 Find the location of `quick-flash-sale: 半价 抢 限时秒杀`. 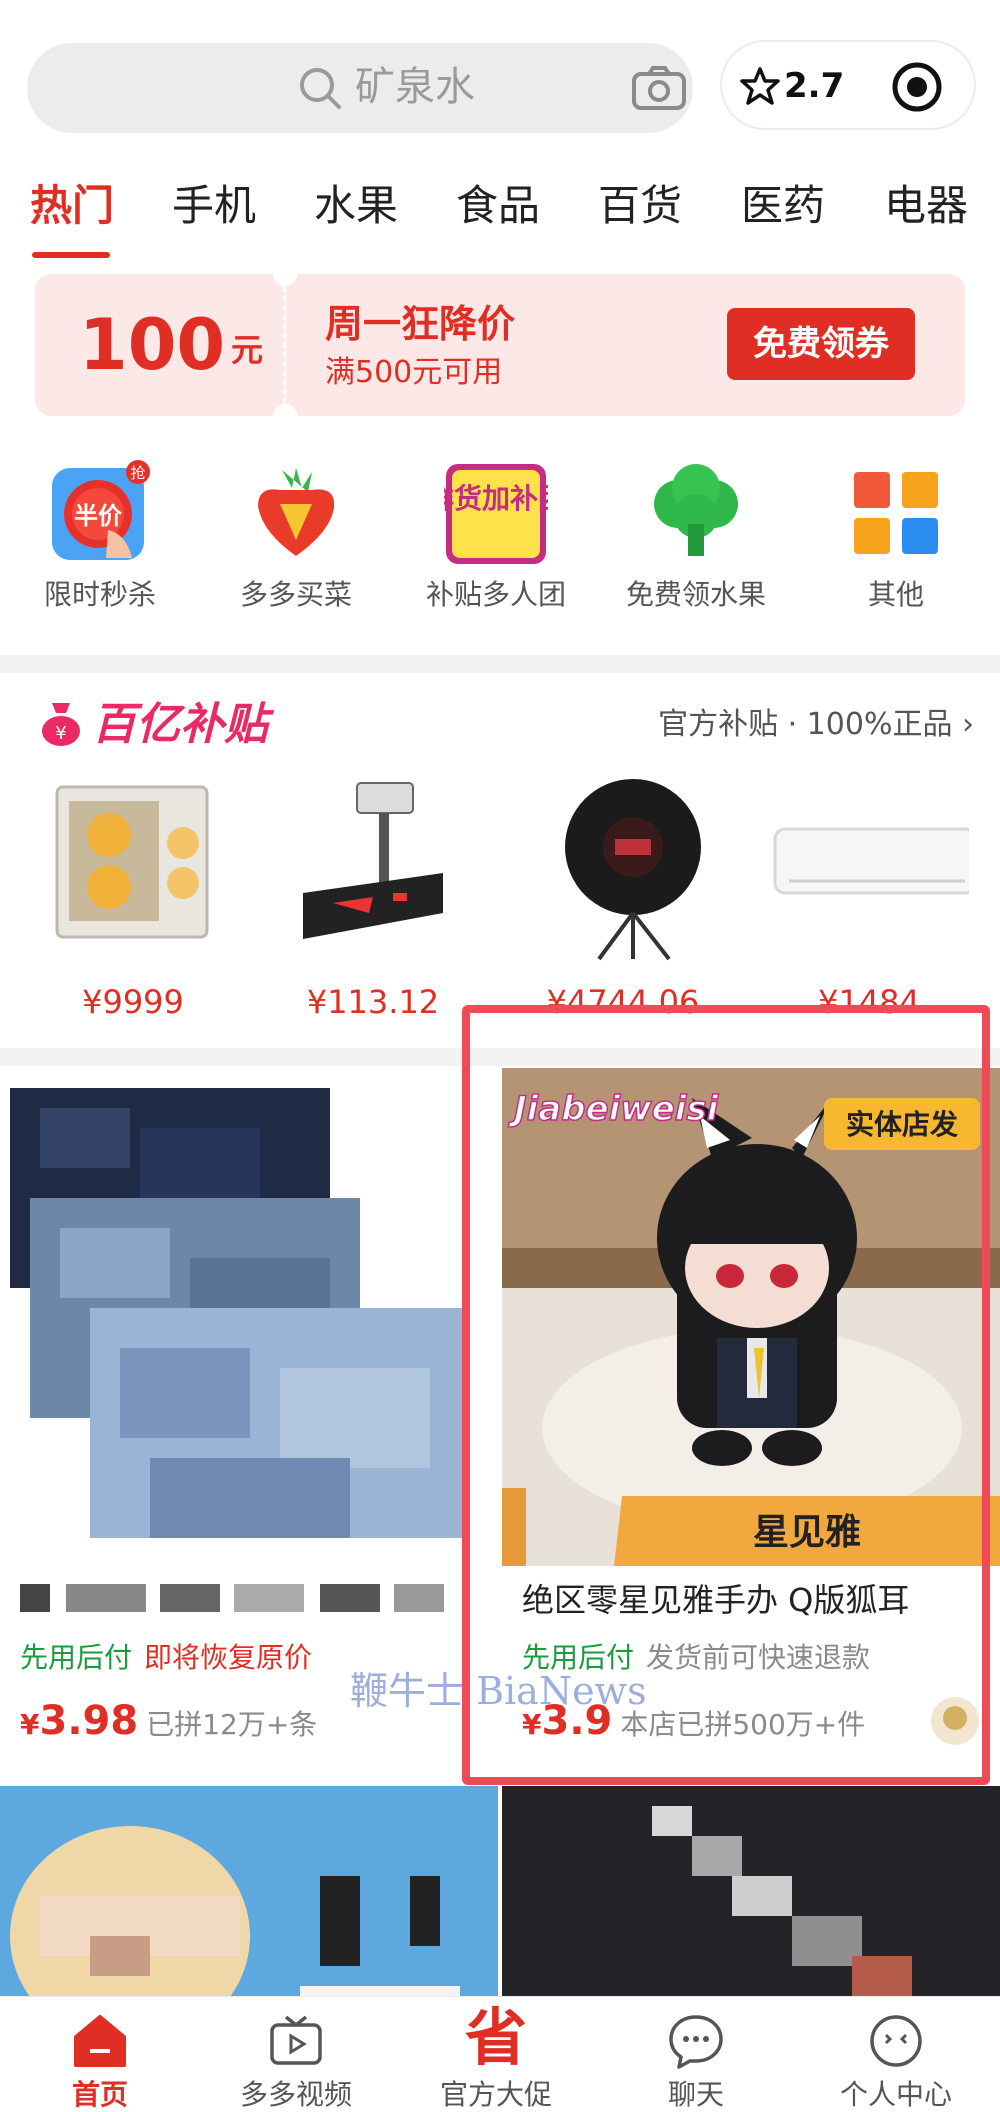

quick-flash-sale: 半价 抢 限时秒杀 is located at coordinates (100, 540).